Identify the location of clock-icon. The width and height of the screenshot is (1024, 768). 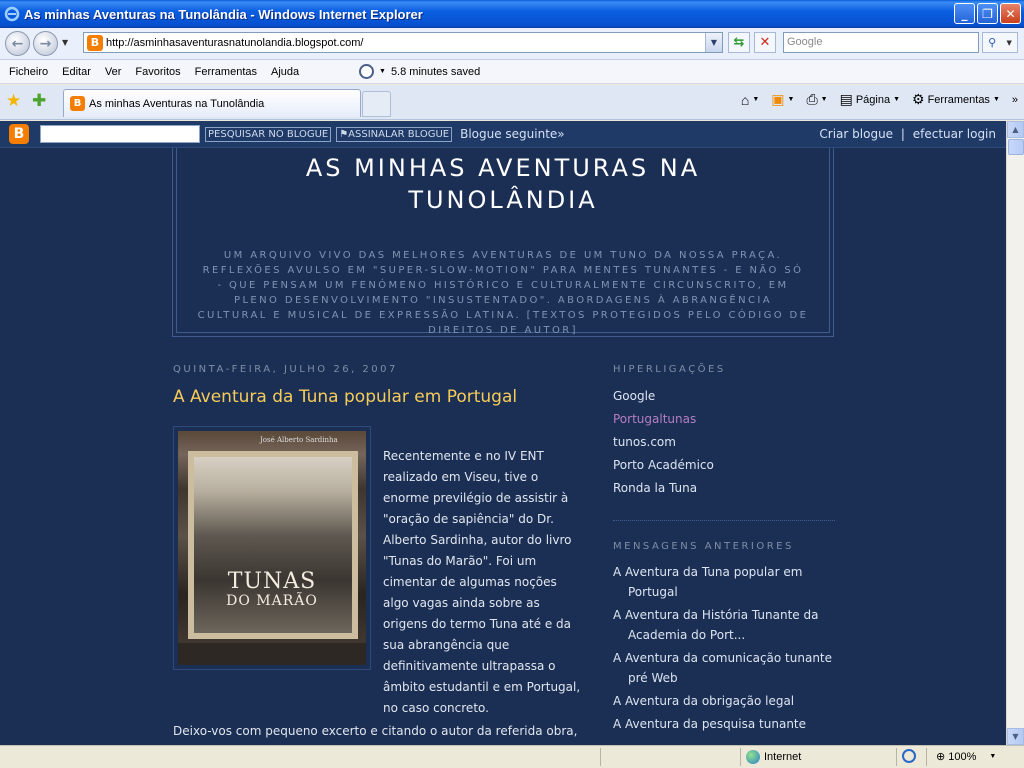
(366, 71).